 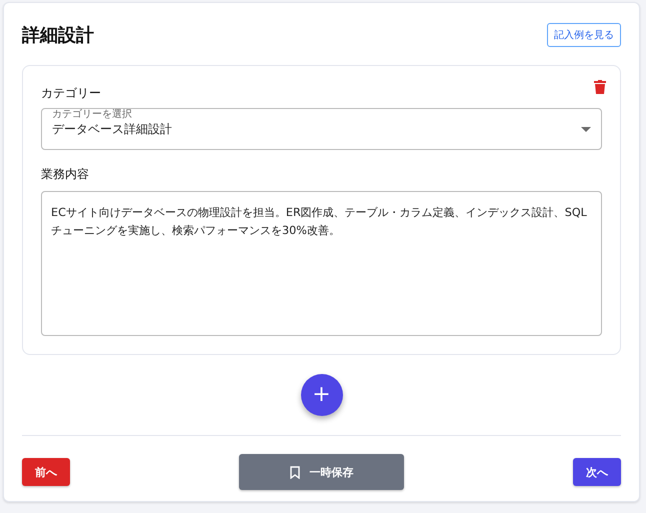 What do you see at coordinates (597, 472) in the screenshot?
I see `next-button: 次へ` at bounding box center [597, 472].